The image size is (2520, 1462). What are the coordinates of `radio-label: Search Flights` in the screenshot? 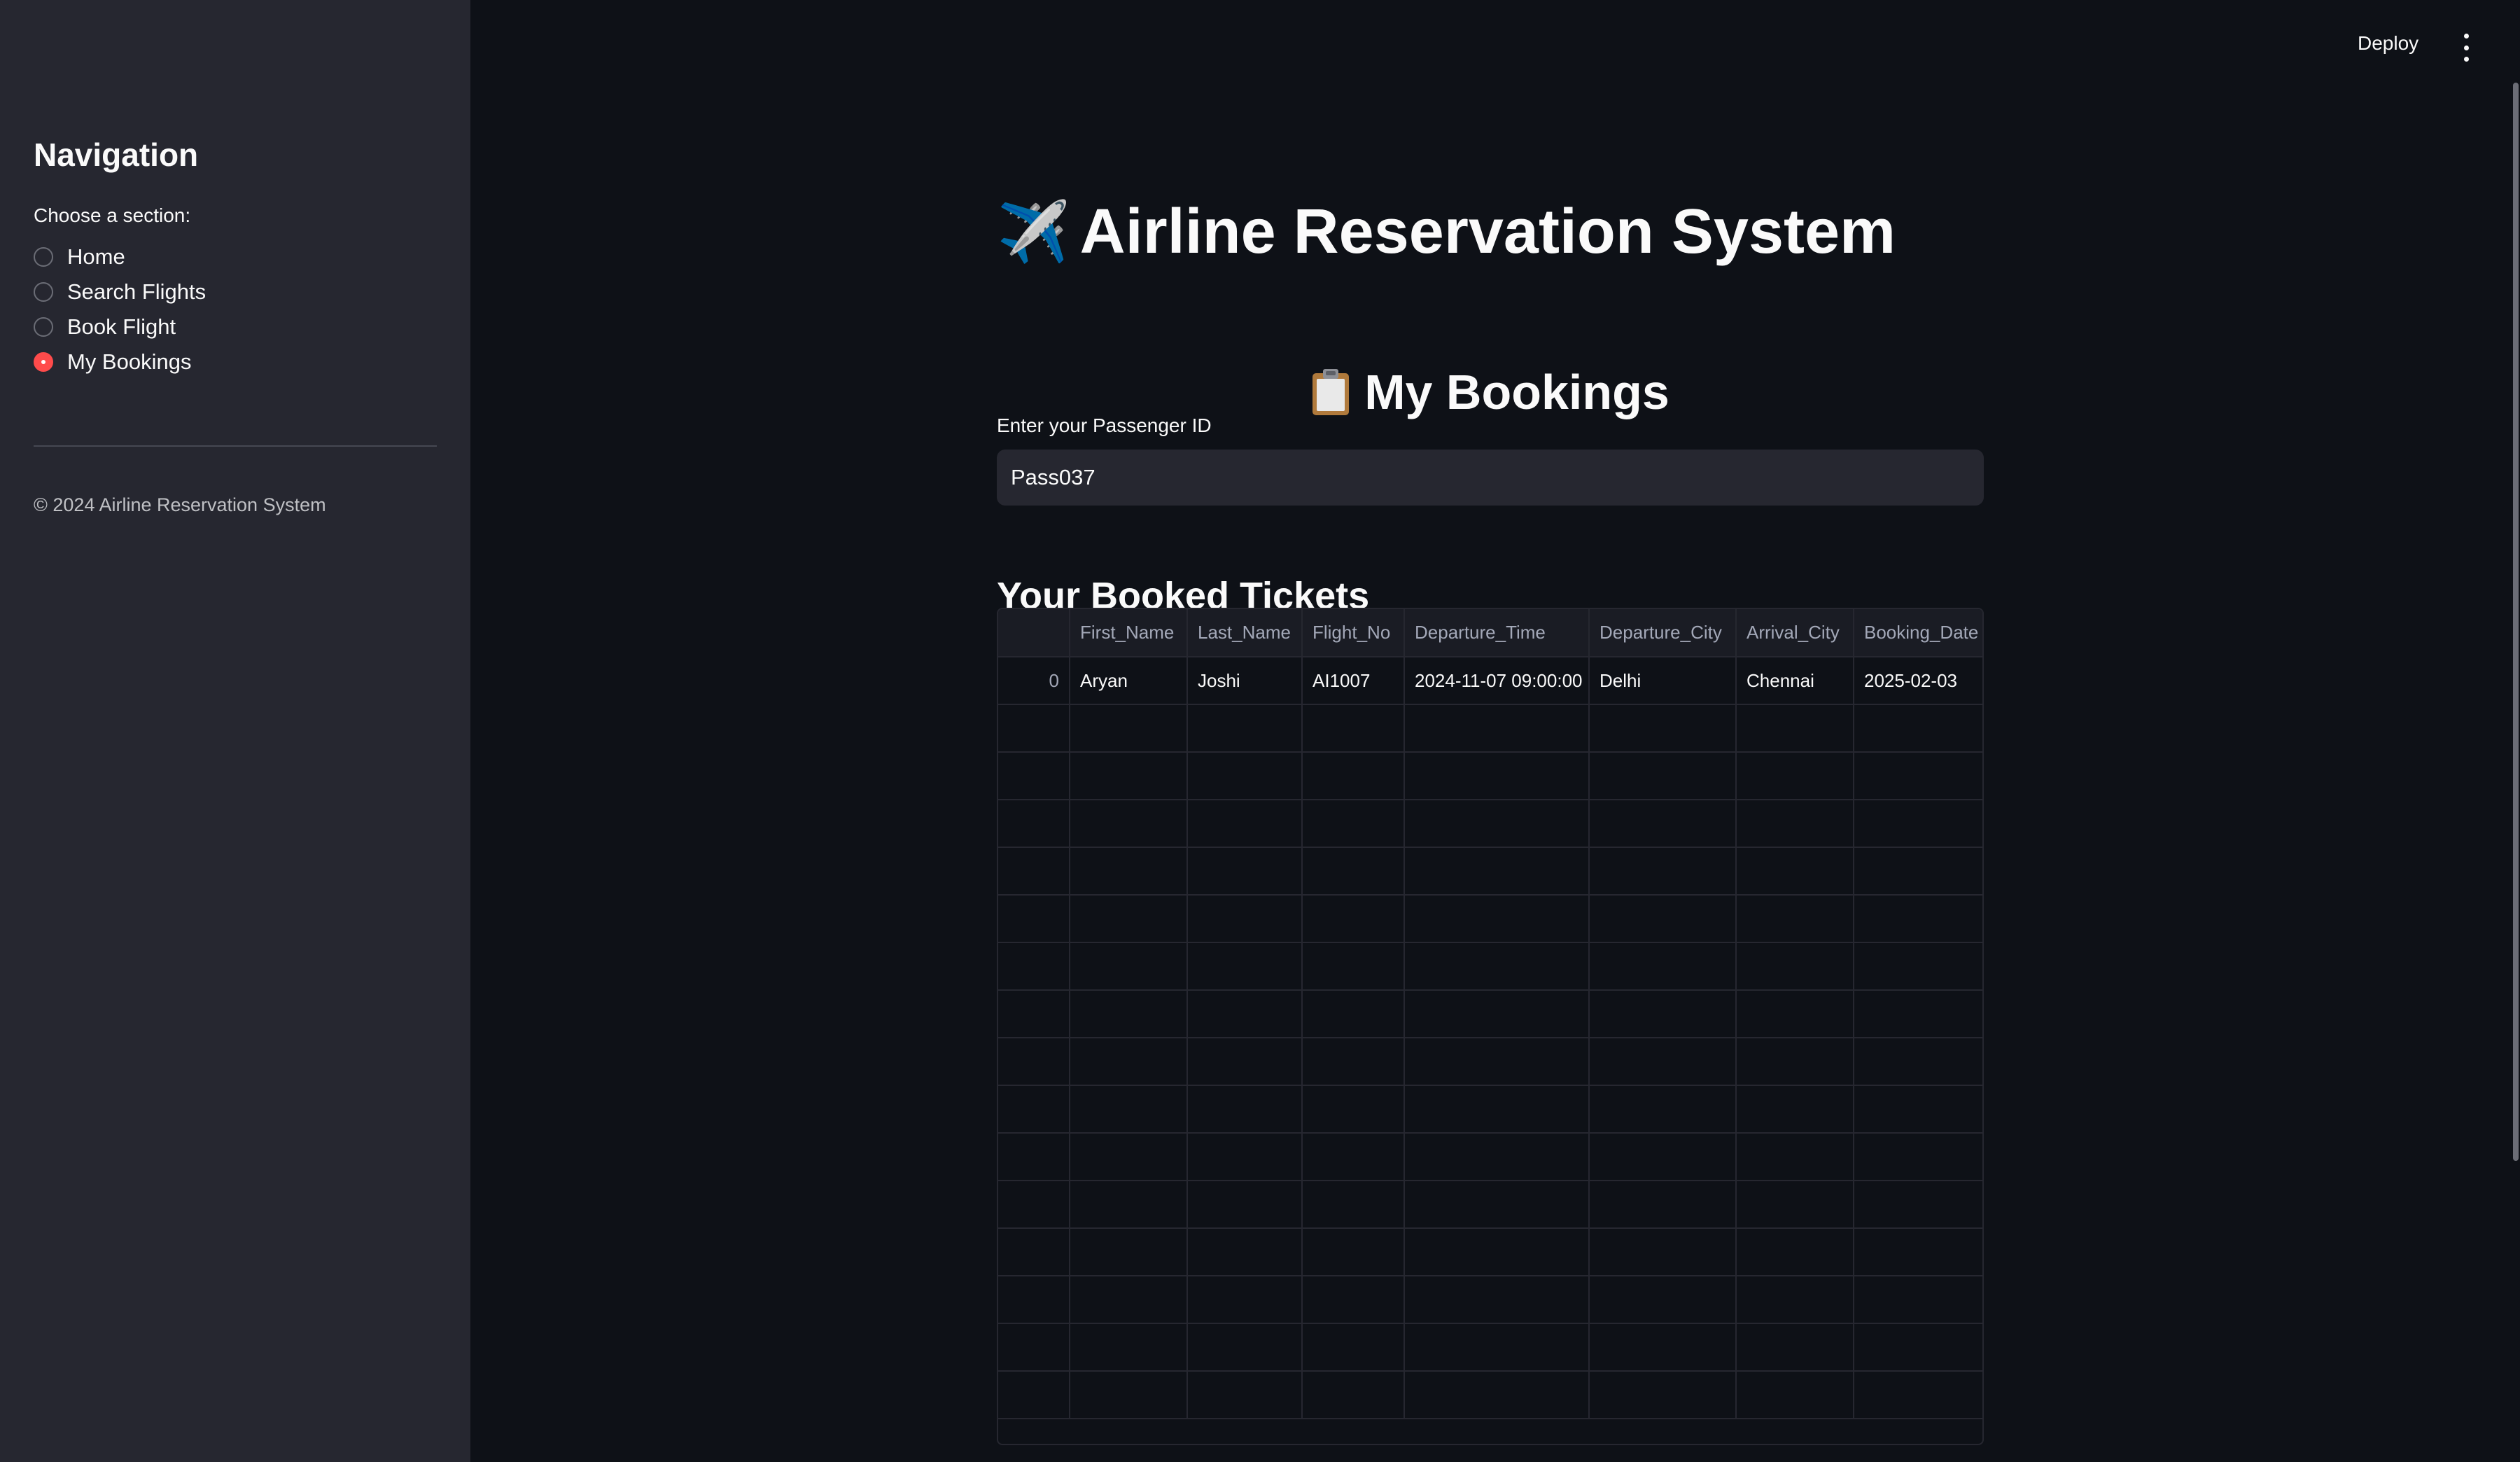 It's located at (136, 291).